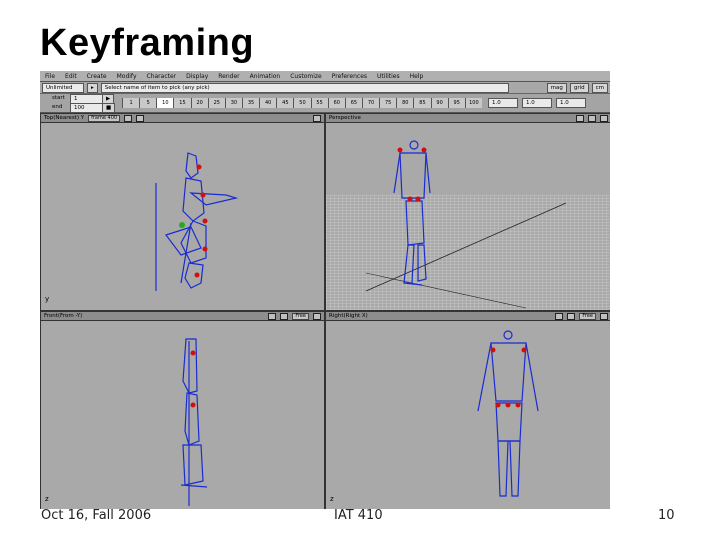  Describe the element at coordinates (148, 103) in the screenshot. I see `frame-cell: 5` at that location.